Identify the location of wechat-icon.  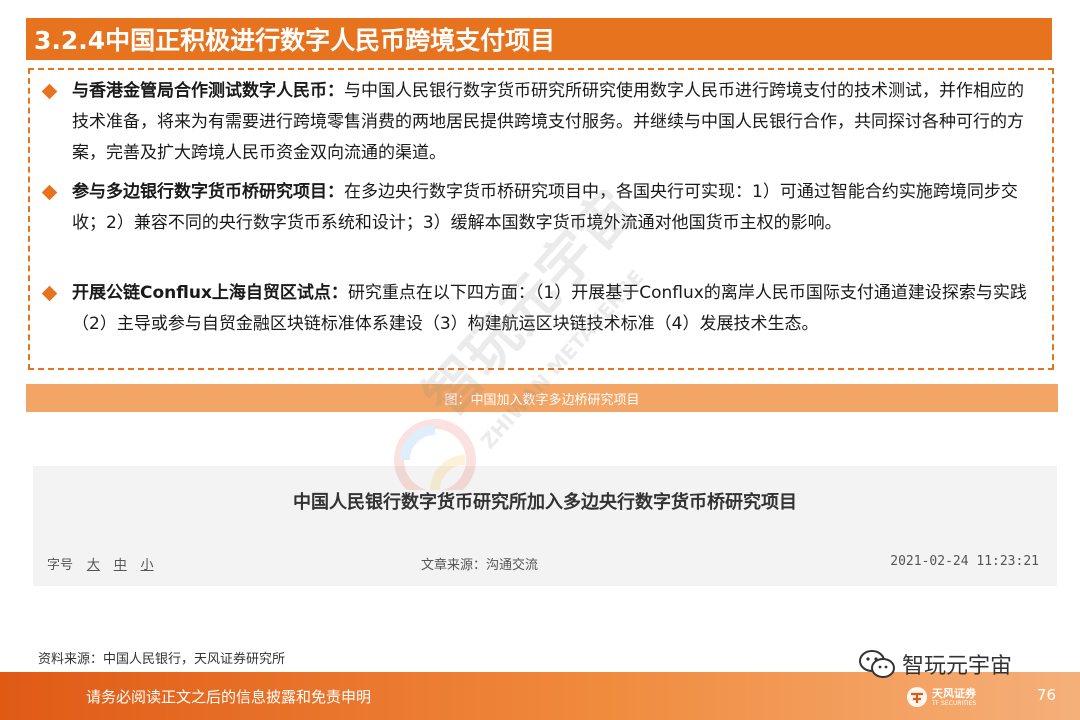
(877, 664).